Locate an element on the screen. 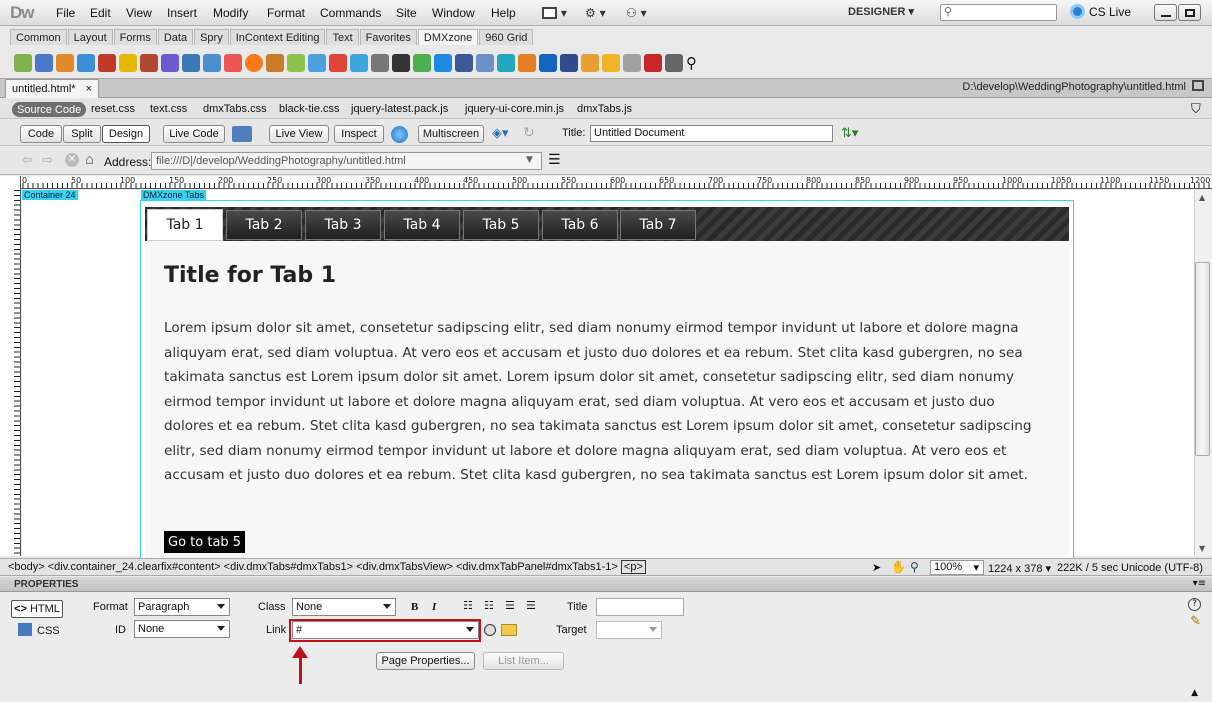  design-view-button: Design is located at coordinates (126, 134).